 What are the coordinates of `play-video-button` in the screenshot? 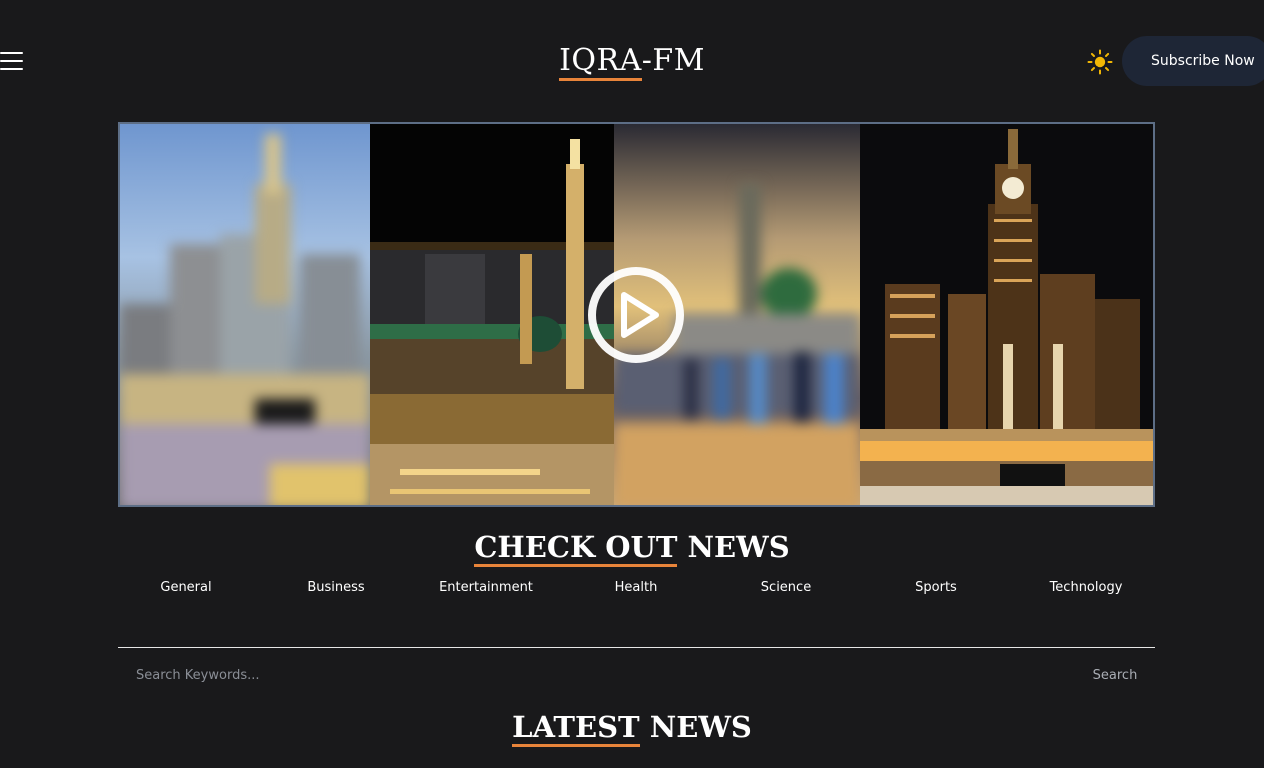 It's located at (636, 315).